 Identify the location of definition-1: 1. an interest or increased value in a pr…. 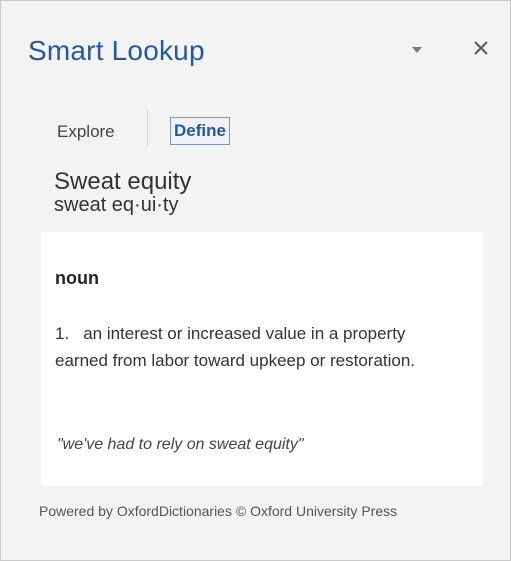
(255, 347).